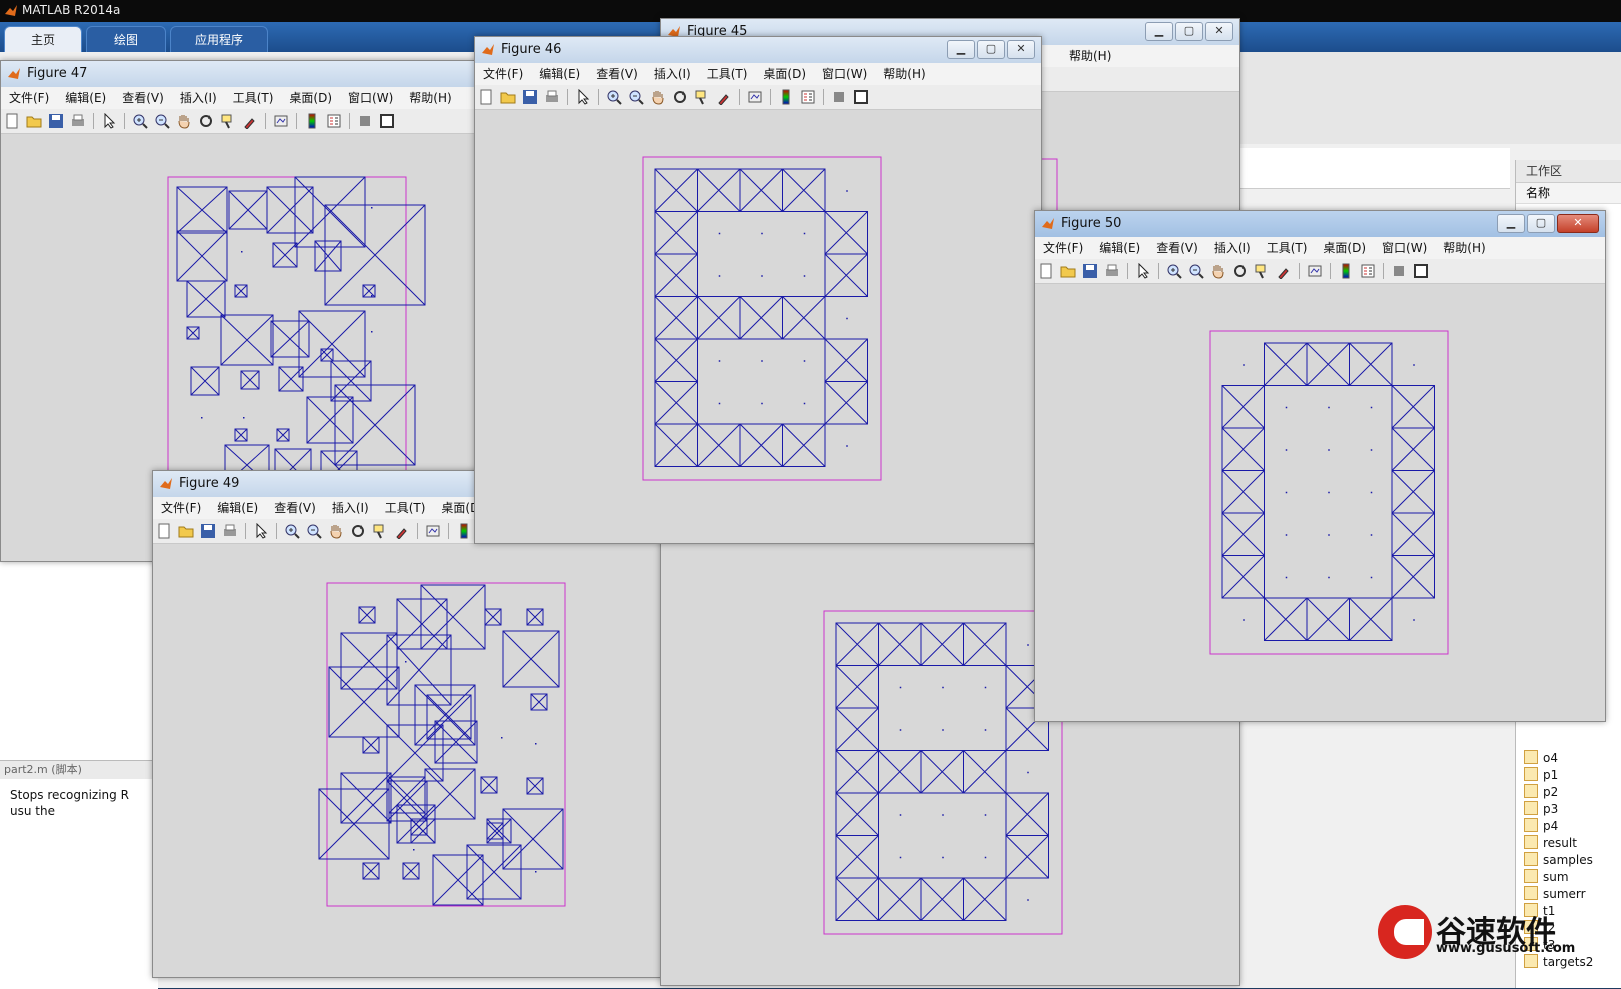 The image size is (1621, 989). What do you see at coordinates (1546, 877) in the screenshot?
I see `workspace-variable: sum` at bounding box center [1546, 877].